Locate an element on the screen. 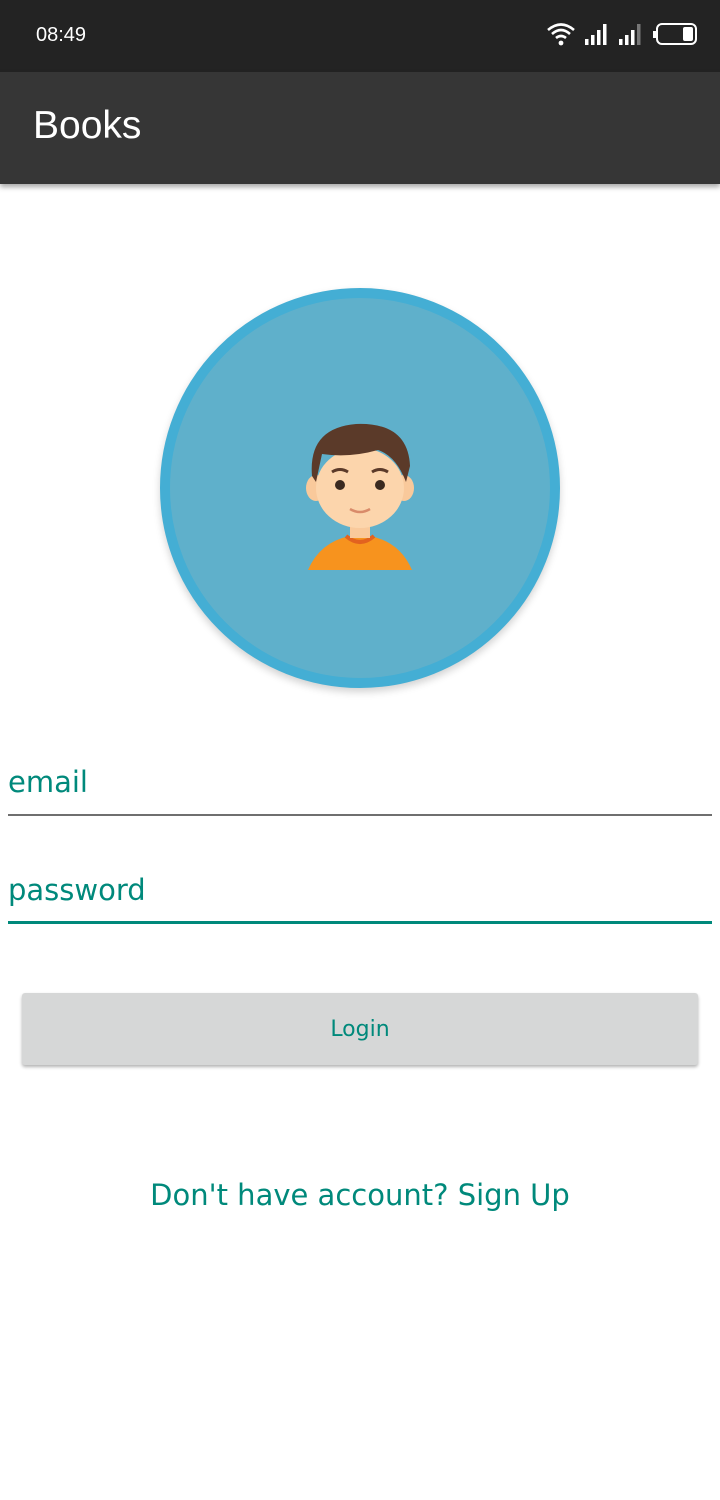 The image size is (720, 1500). wifi-icon is located at coordinates (561, 36).